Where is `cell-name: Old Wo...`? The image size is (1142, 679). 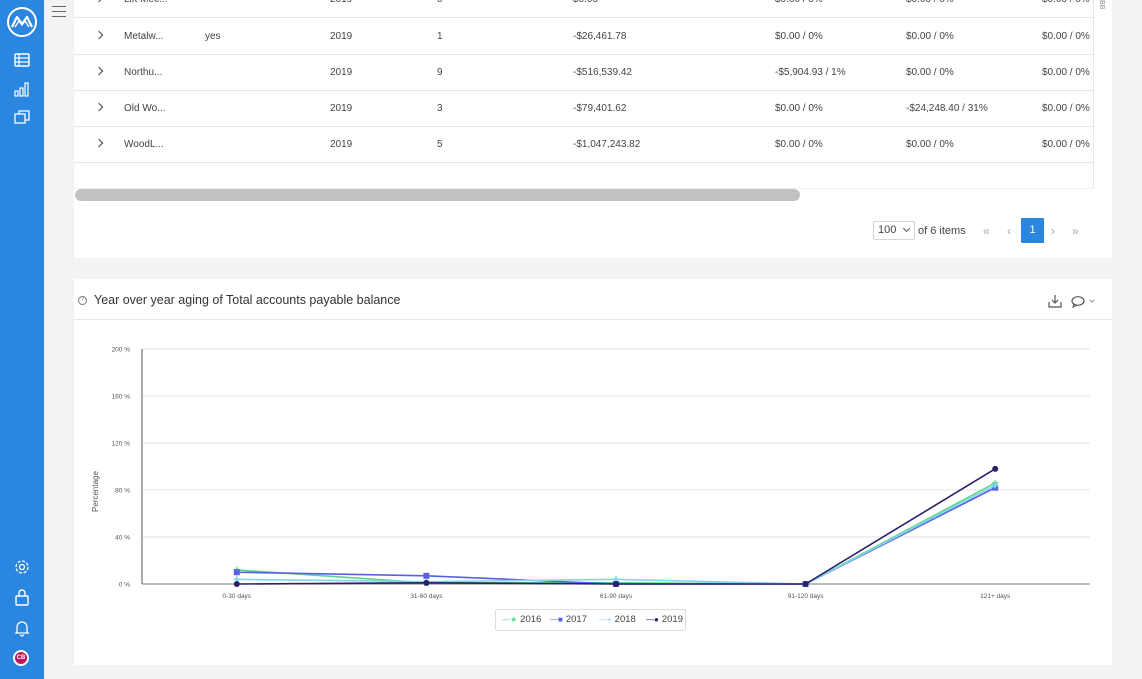
cell-name: Old Wo... is located at coordinates (145, 108).